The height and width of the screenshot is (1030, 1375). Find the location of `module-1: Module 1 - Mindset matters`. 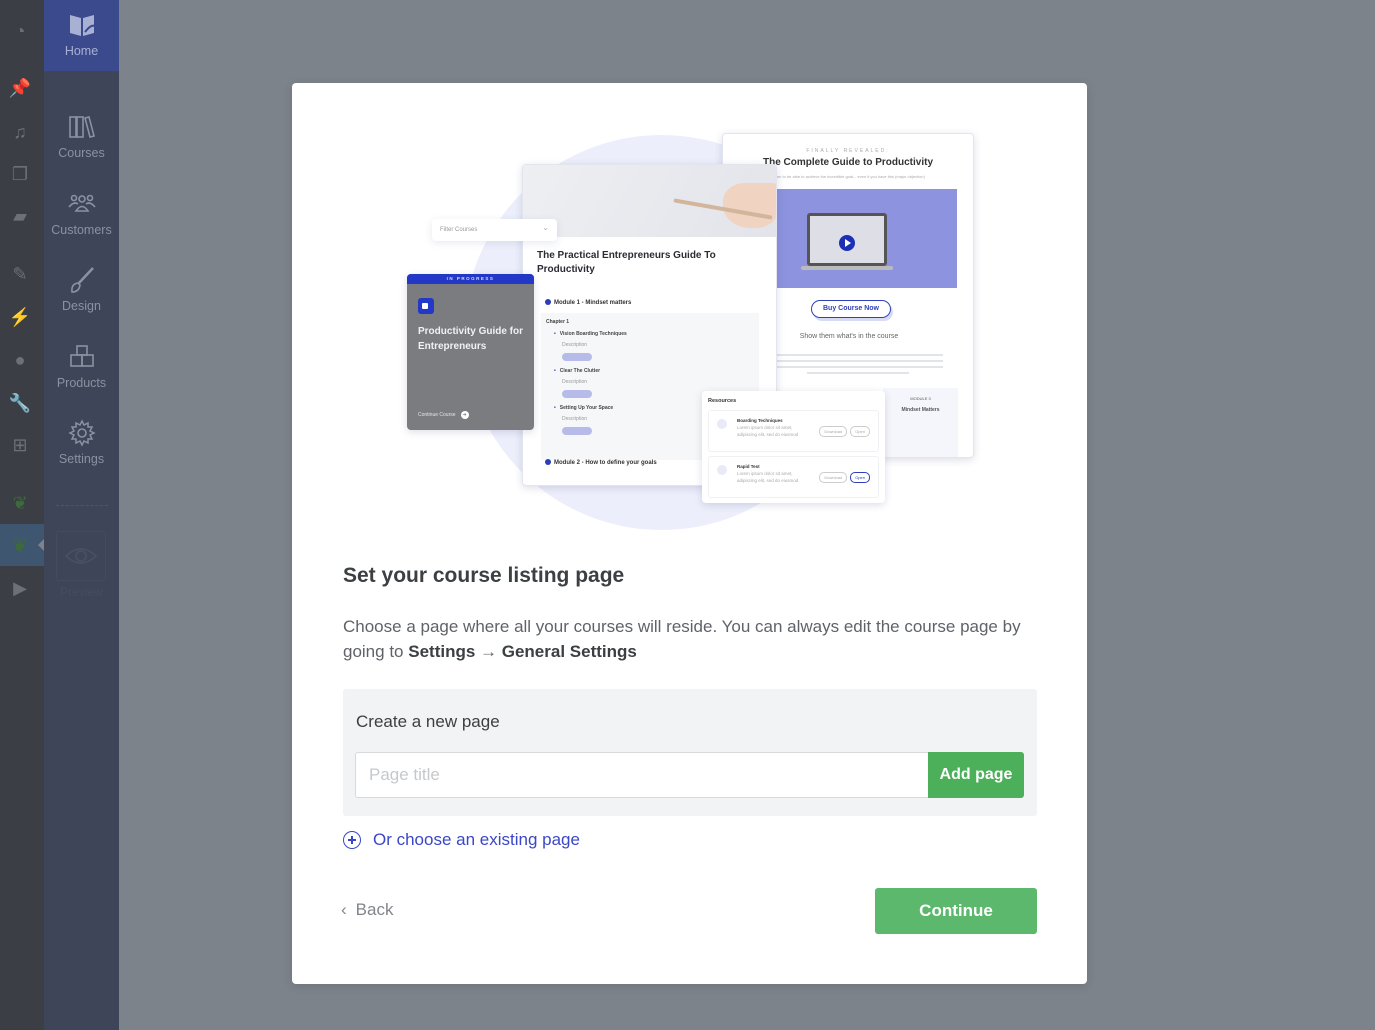

module-1: Module 1 - Mindset matters is located at coordinates (588, 302).